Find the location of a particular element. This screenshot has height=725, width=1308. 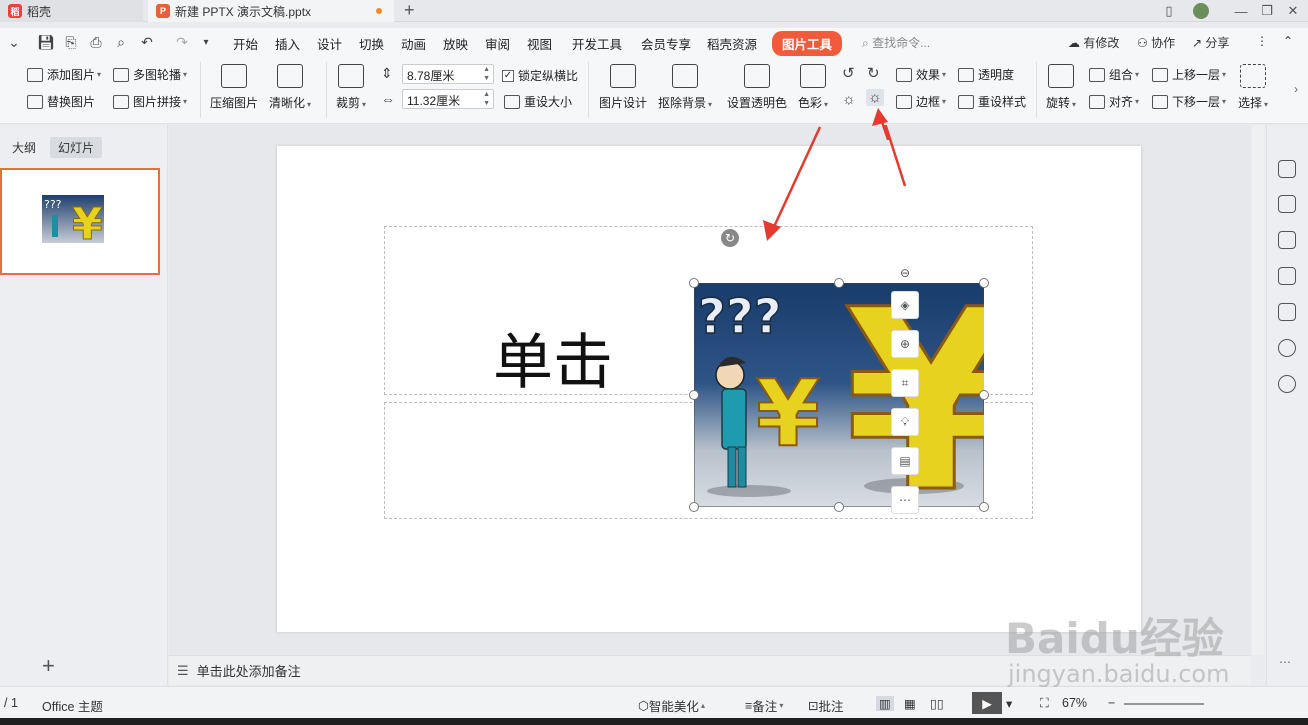

add-image-button: 添加图片 ▾ is located at coordinates (64, 74).